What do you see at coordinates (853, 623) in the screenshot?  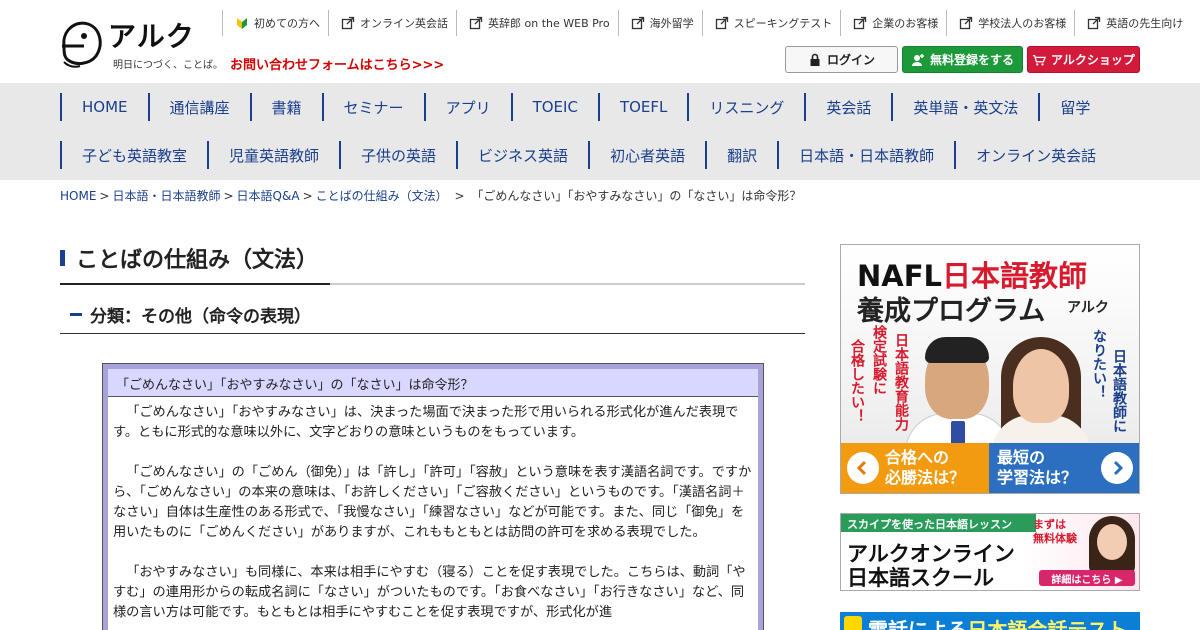 I see `lightbulb-icon` at bounding box center [853, 623].